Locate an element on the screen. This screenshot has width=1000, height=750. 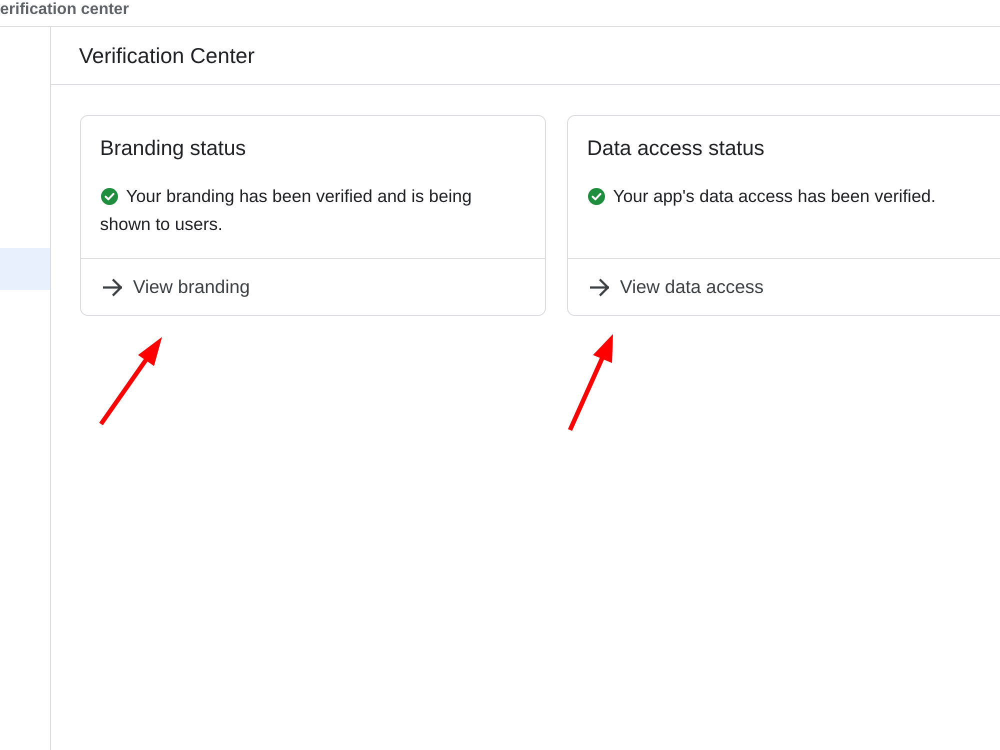
sidebar-item is located at coordinates (25, 269).